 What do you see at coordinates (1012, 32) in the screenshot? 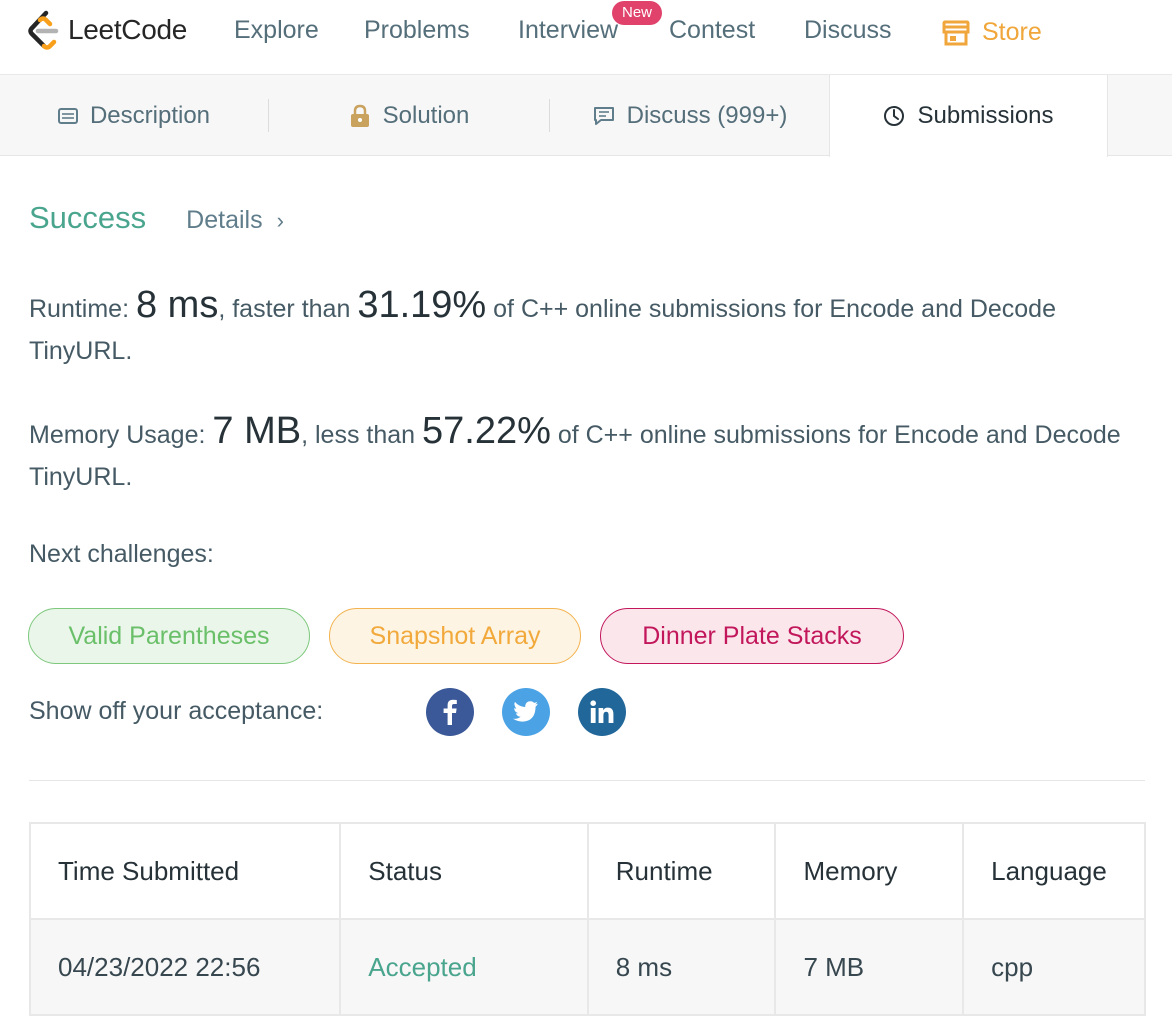
I see `nav-store-label: Store` at bounding box center [1012, 32].